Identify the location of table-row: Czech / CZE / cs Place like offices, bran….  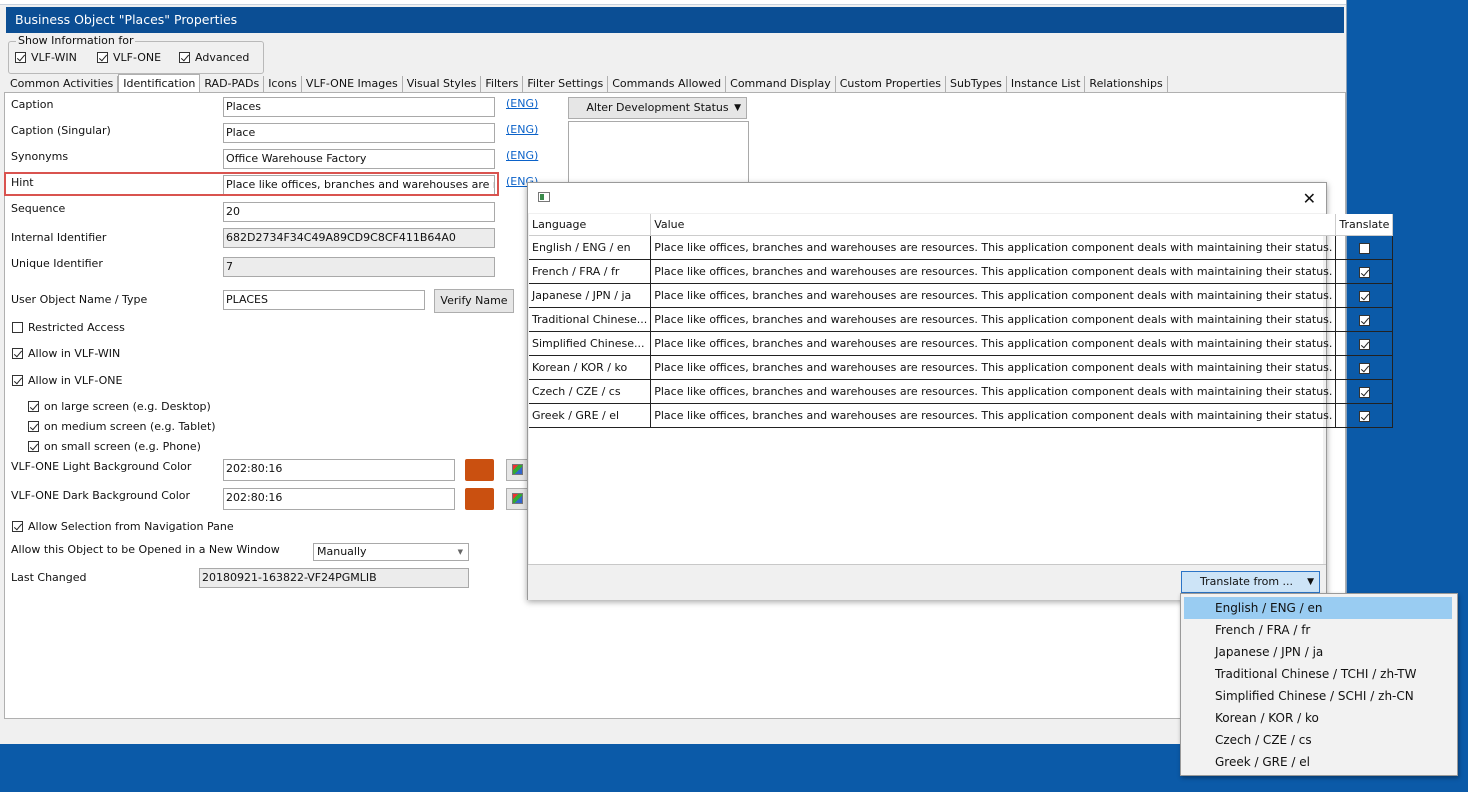
(961, 391).